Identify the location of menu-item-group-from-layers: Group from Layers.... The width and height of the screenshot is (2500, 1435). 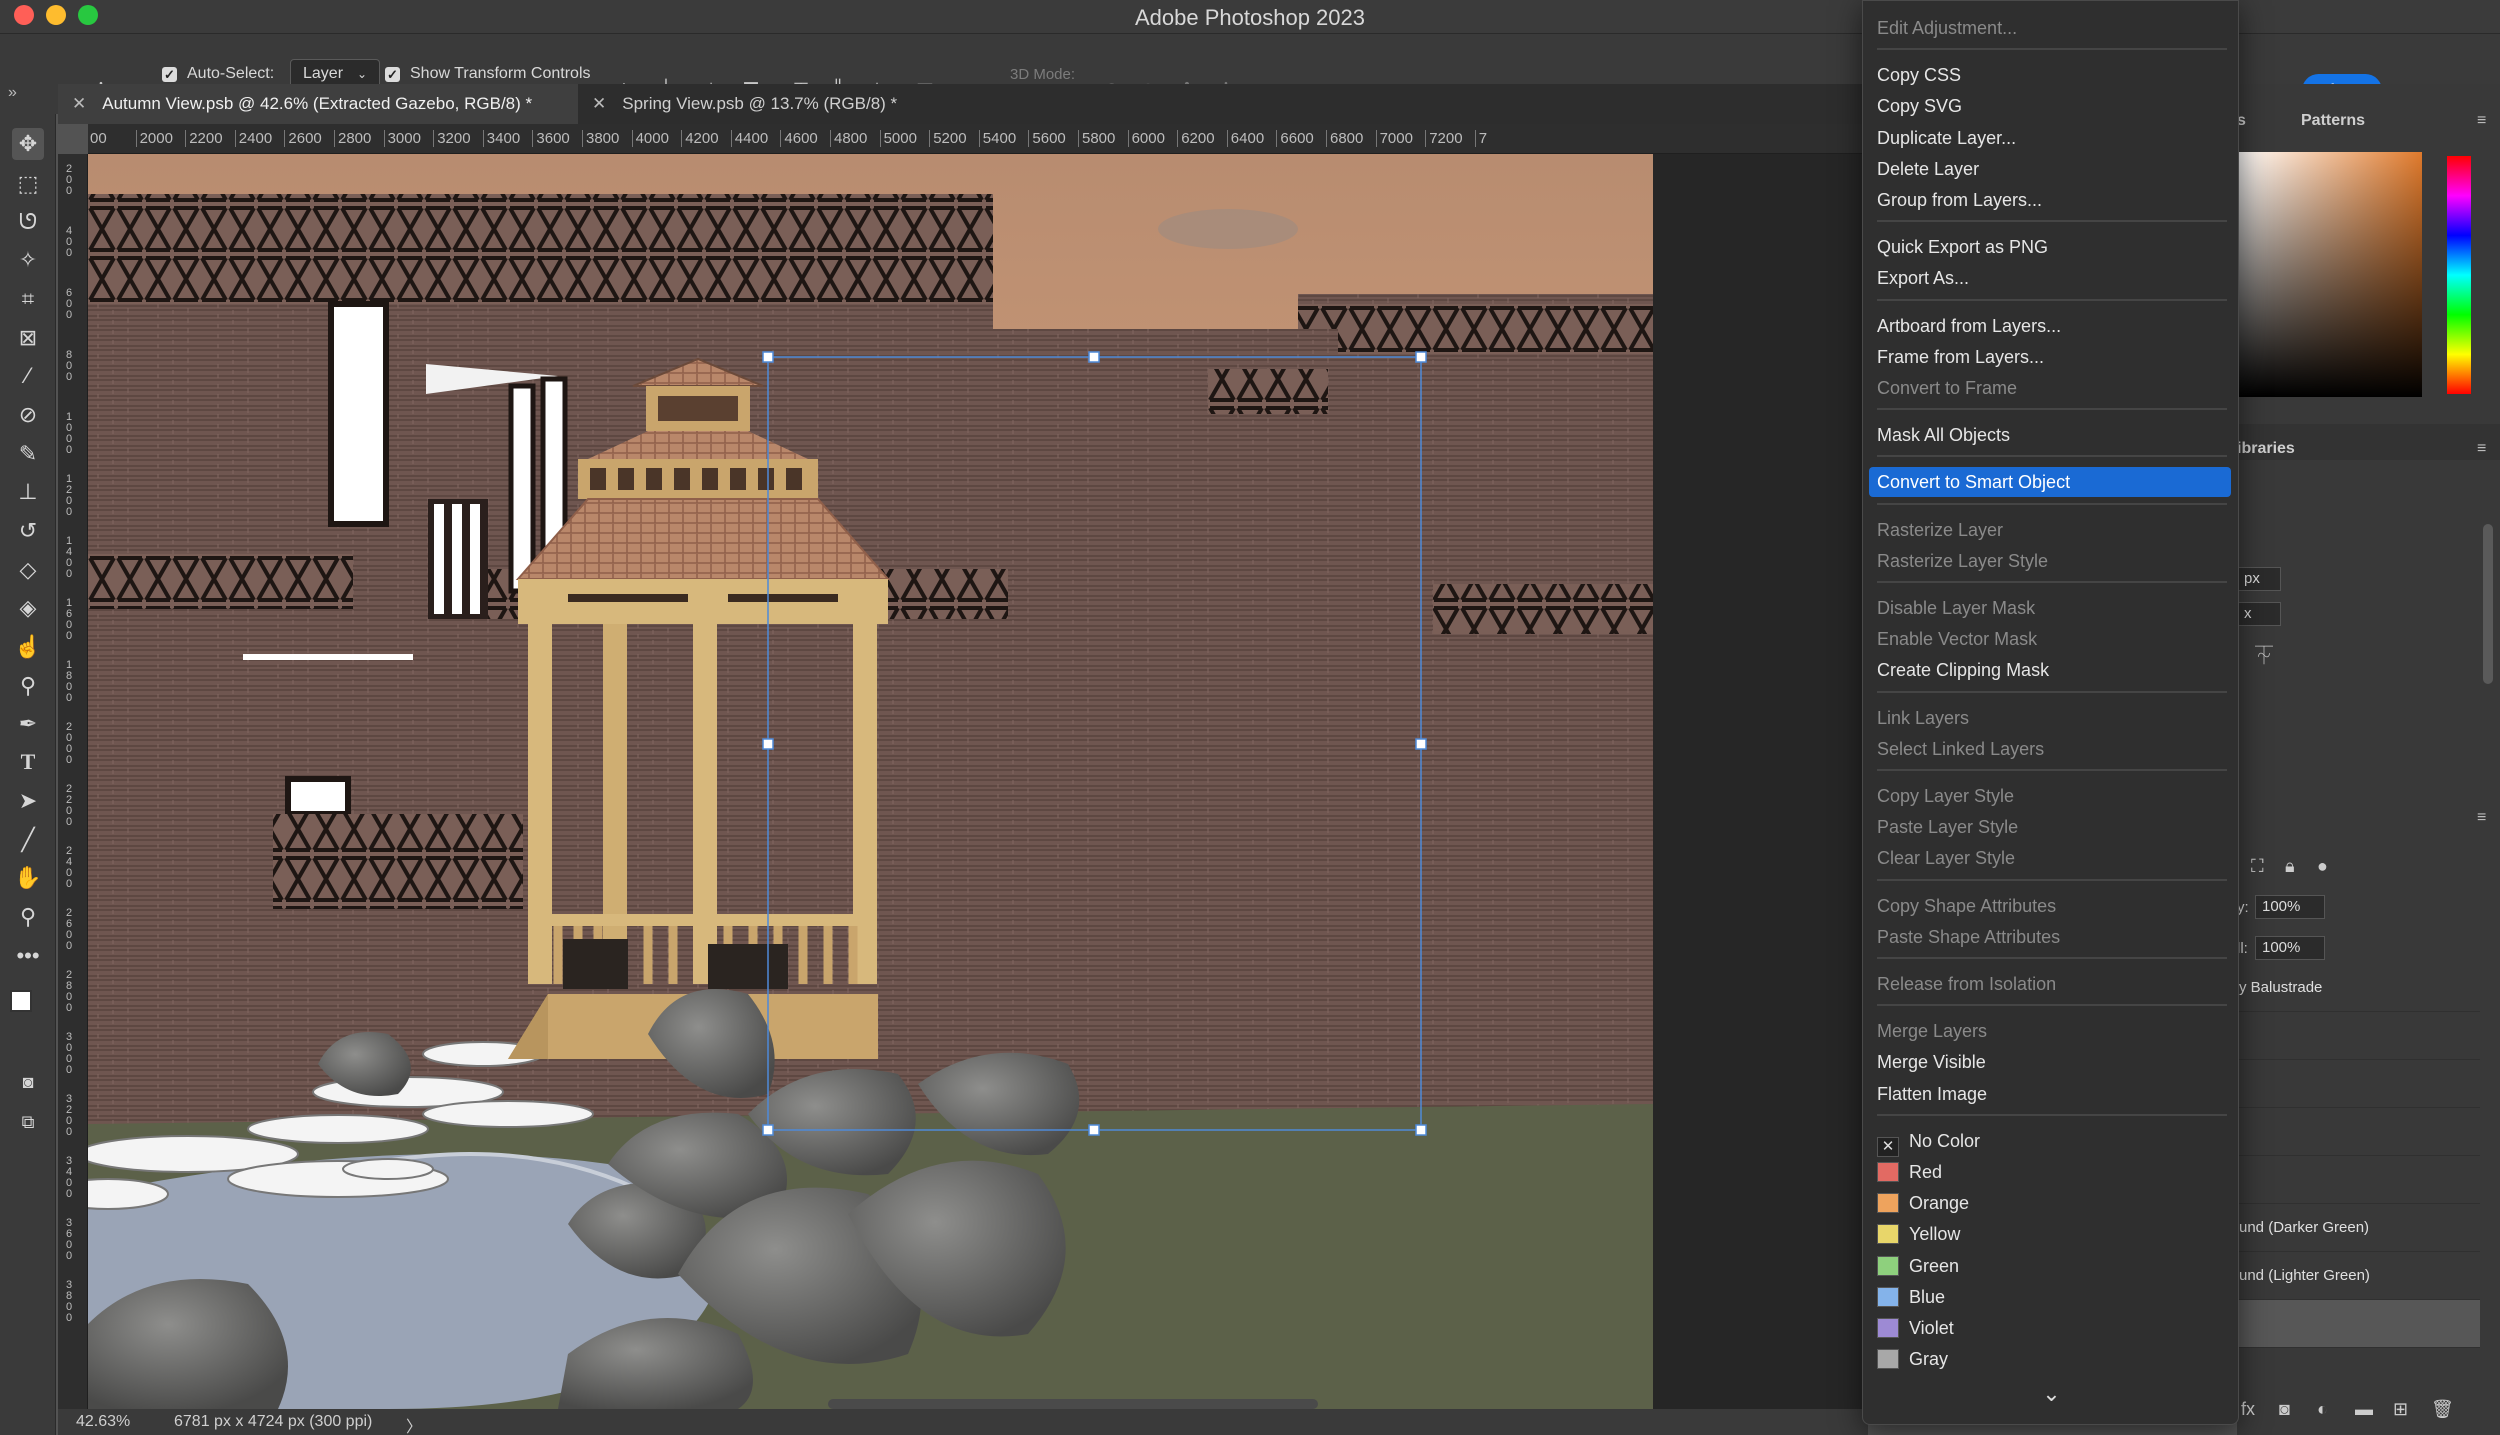
(2052, 200).